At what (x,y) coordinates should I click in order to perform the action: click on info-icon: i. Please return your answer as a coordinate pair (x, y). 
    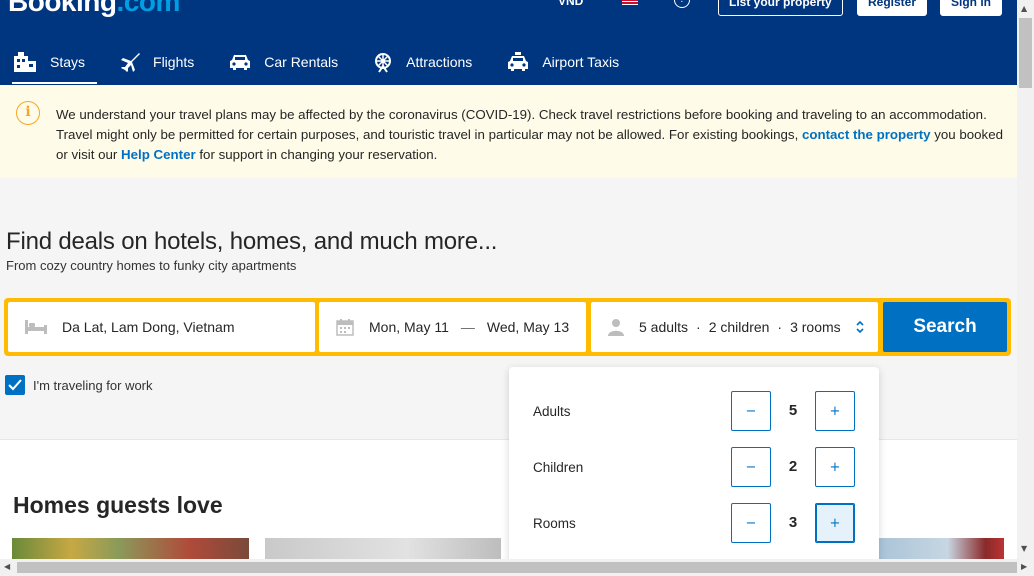
    Looking at the image, I should click on (28, 113).